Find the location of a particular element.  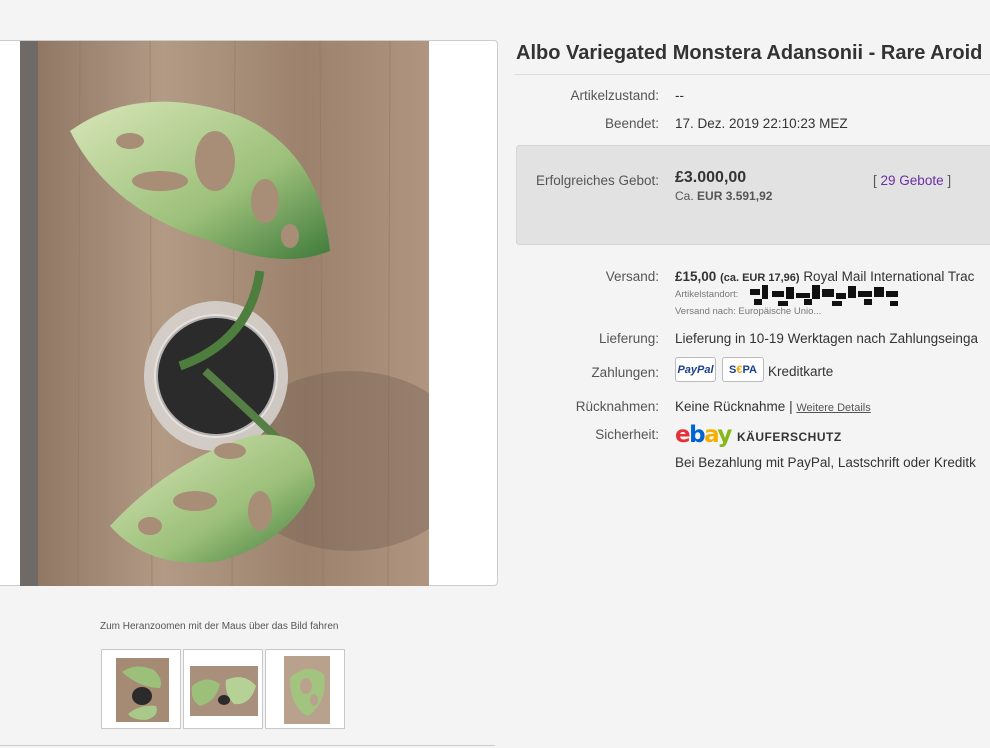

bid-history-link: 29 Gebote is located at coordinates (912, 180).